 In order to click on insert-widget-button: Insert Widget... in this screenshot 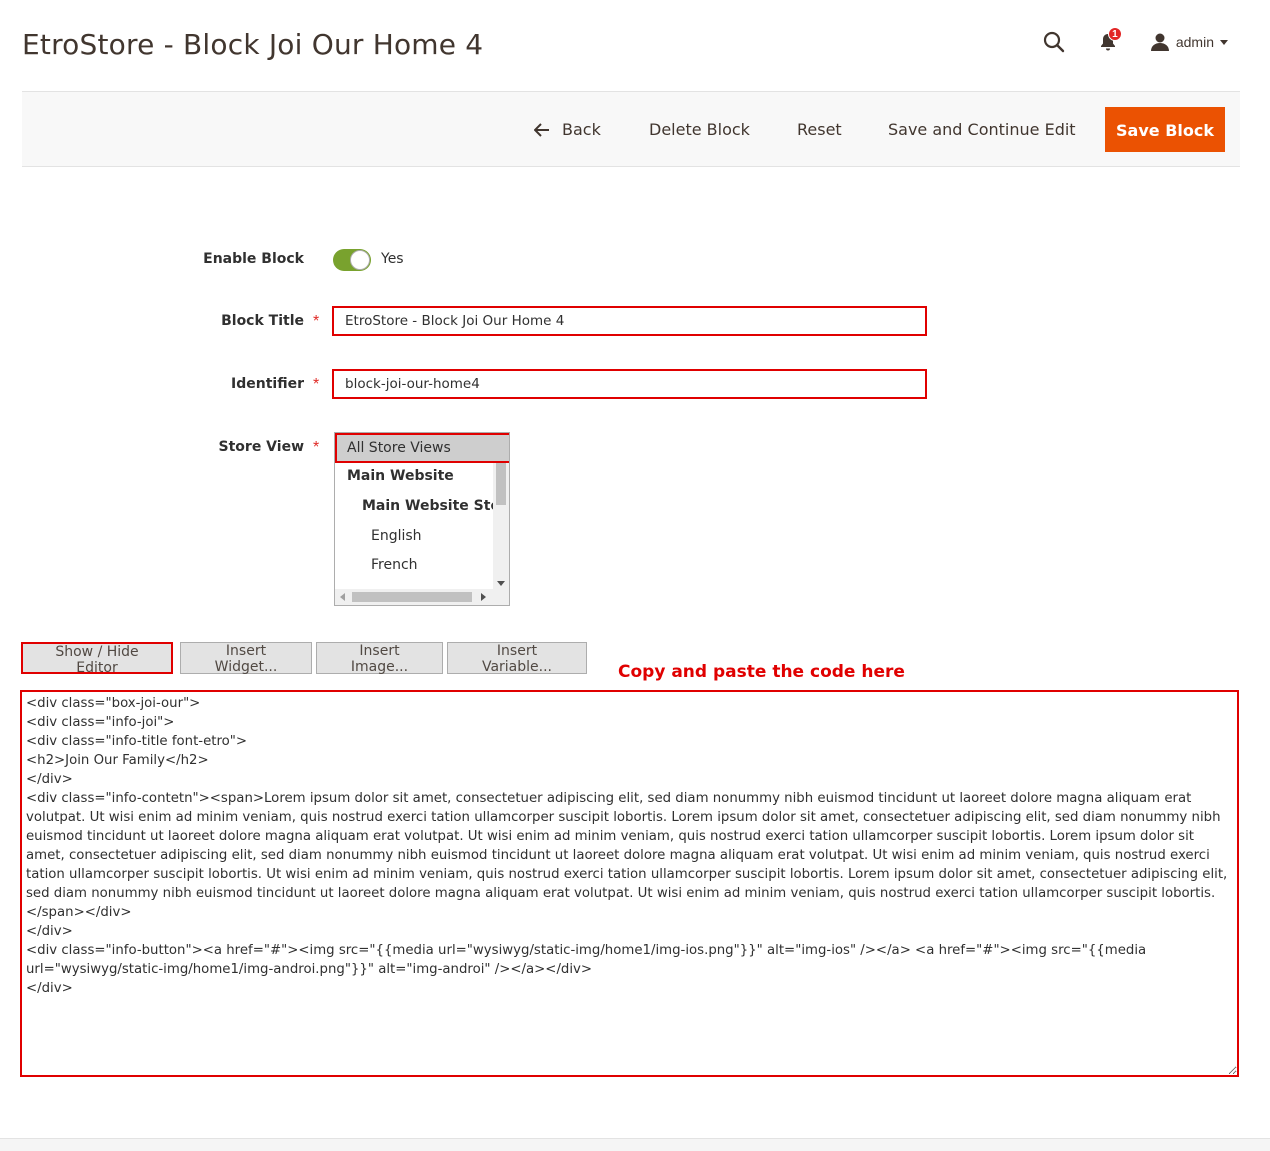, I will do `click(246, 658)`.